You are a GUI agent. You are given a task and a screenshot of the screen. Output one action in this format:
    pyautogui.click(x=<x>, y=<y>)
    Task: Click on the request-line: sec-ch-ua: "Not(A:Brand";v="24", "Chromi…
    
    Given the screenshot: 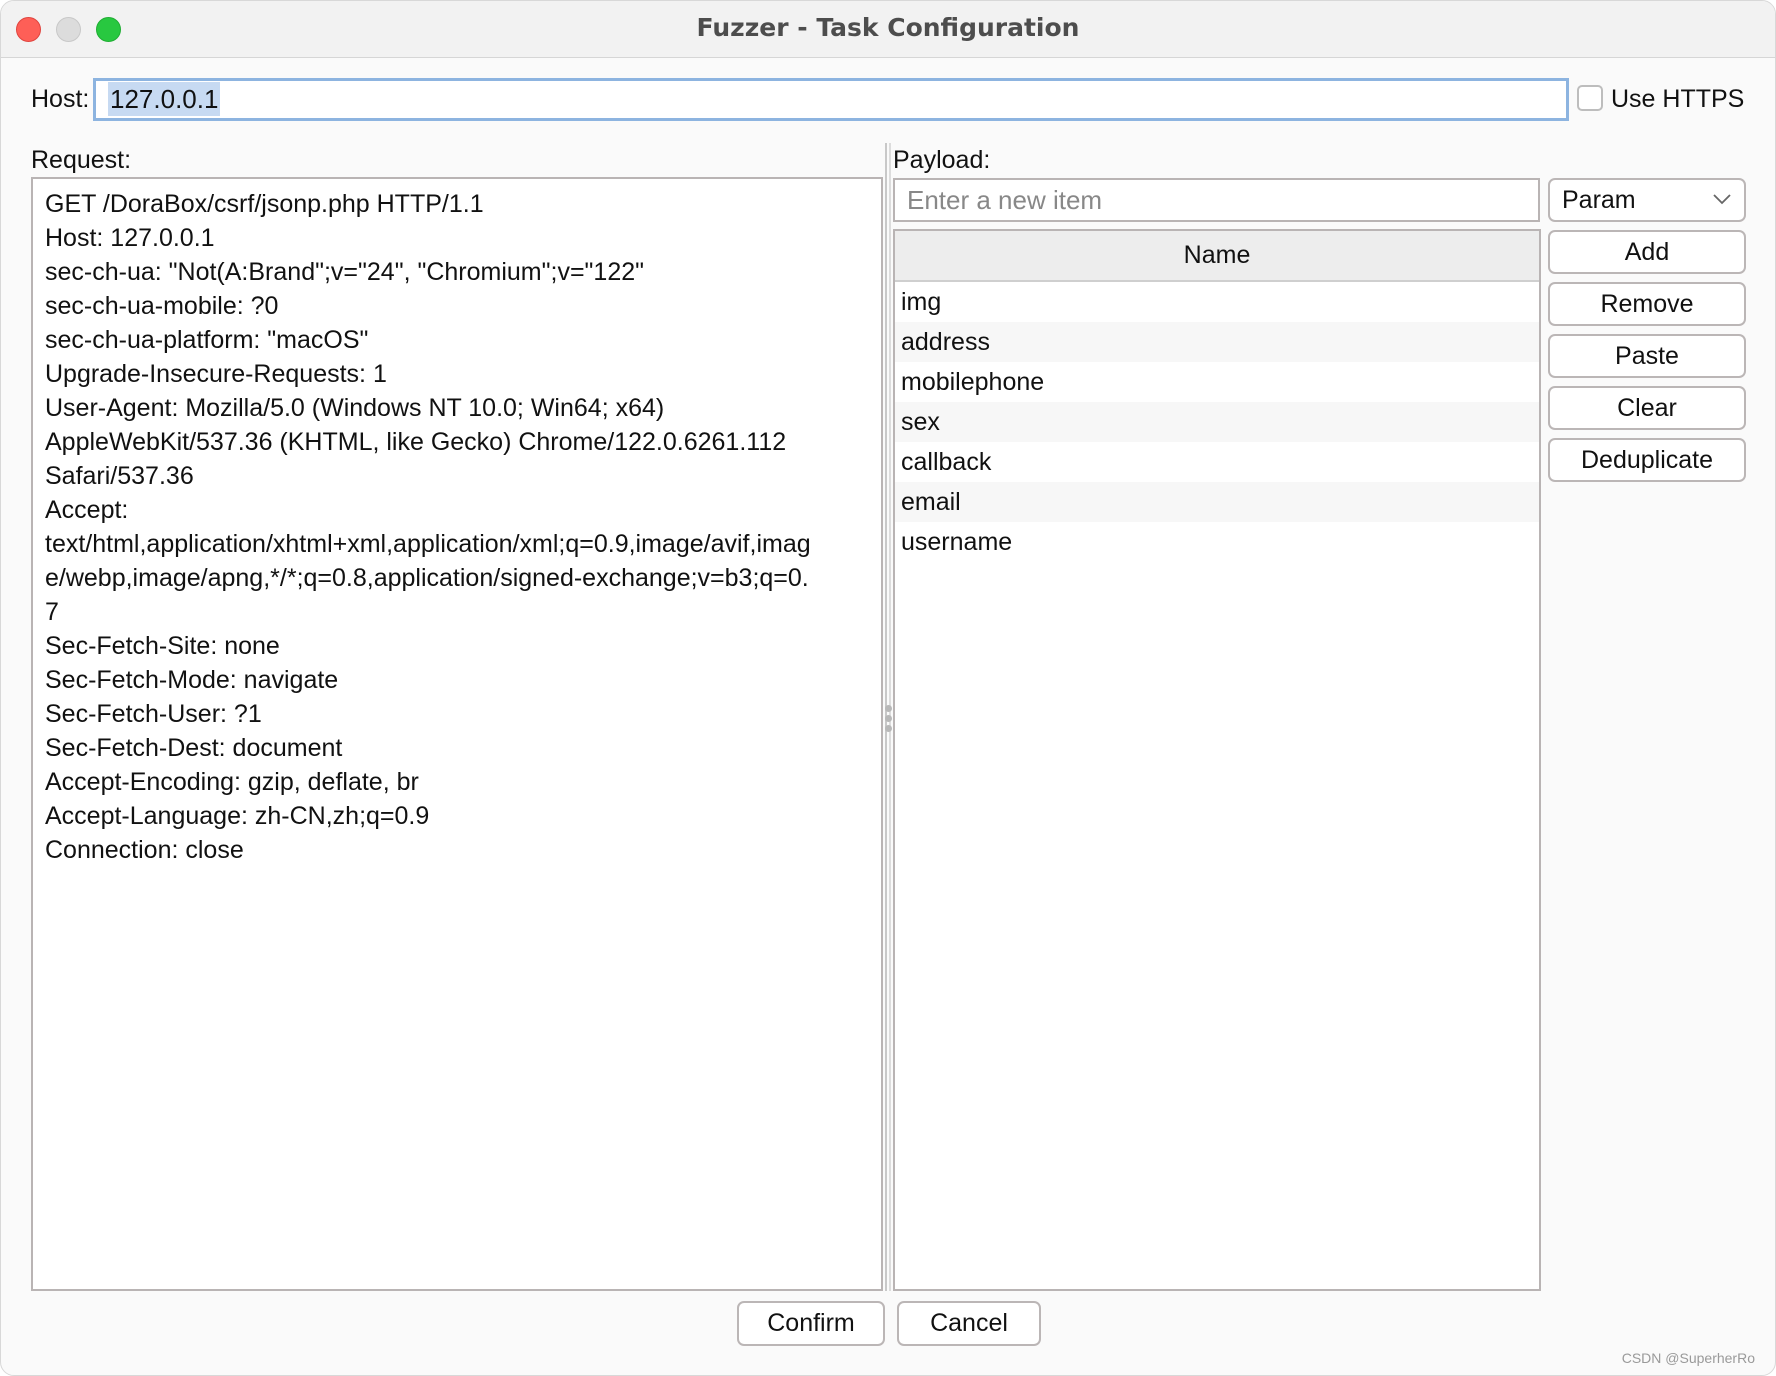 What is the action you would take?
    pyautogui.click(x=345, y=272)
    